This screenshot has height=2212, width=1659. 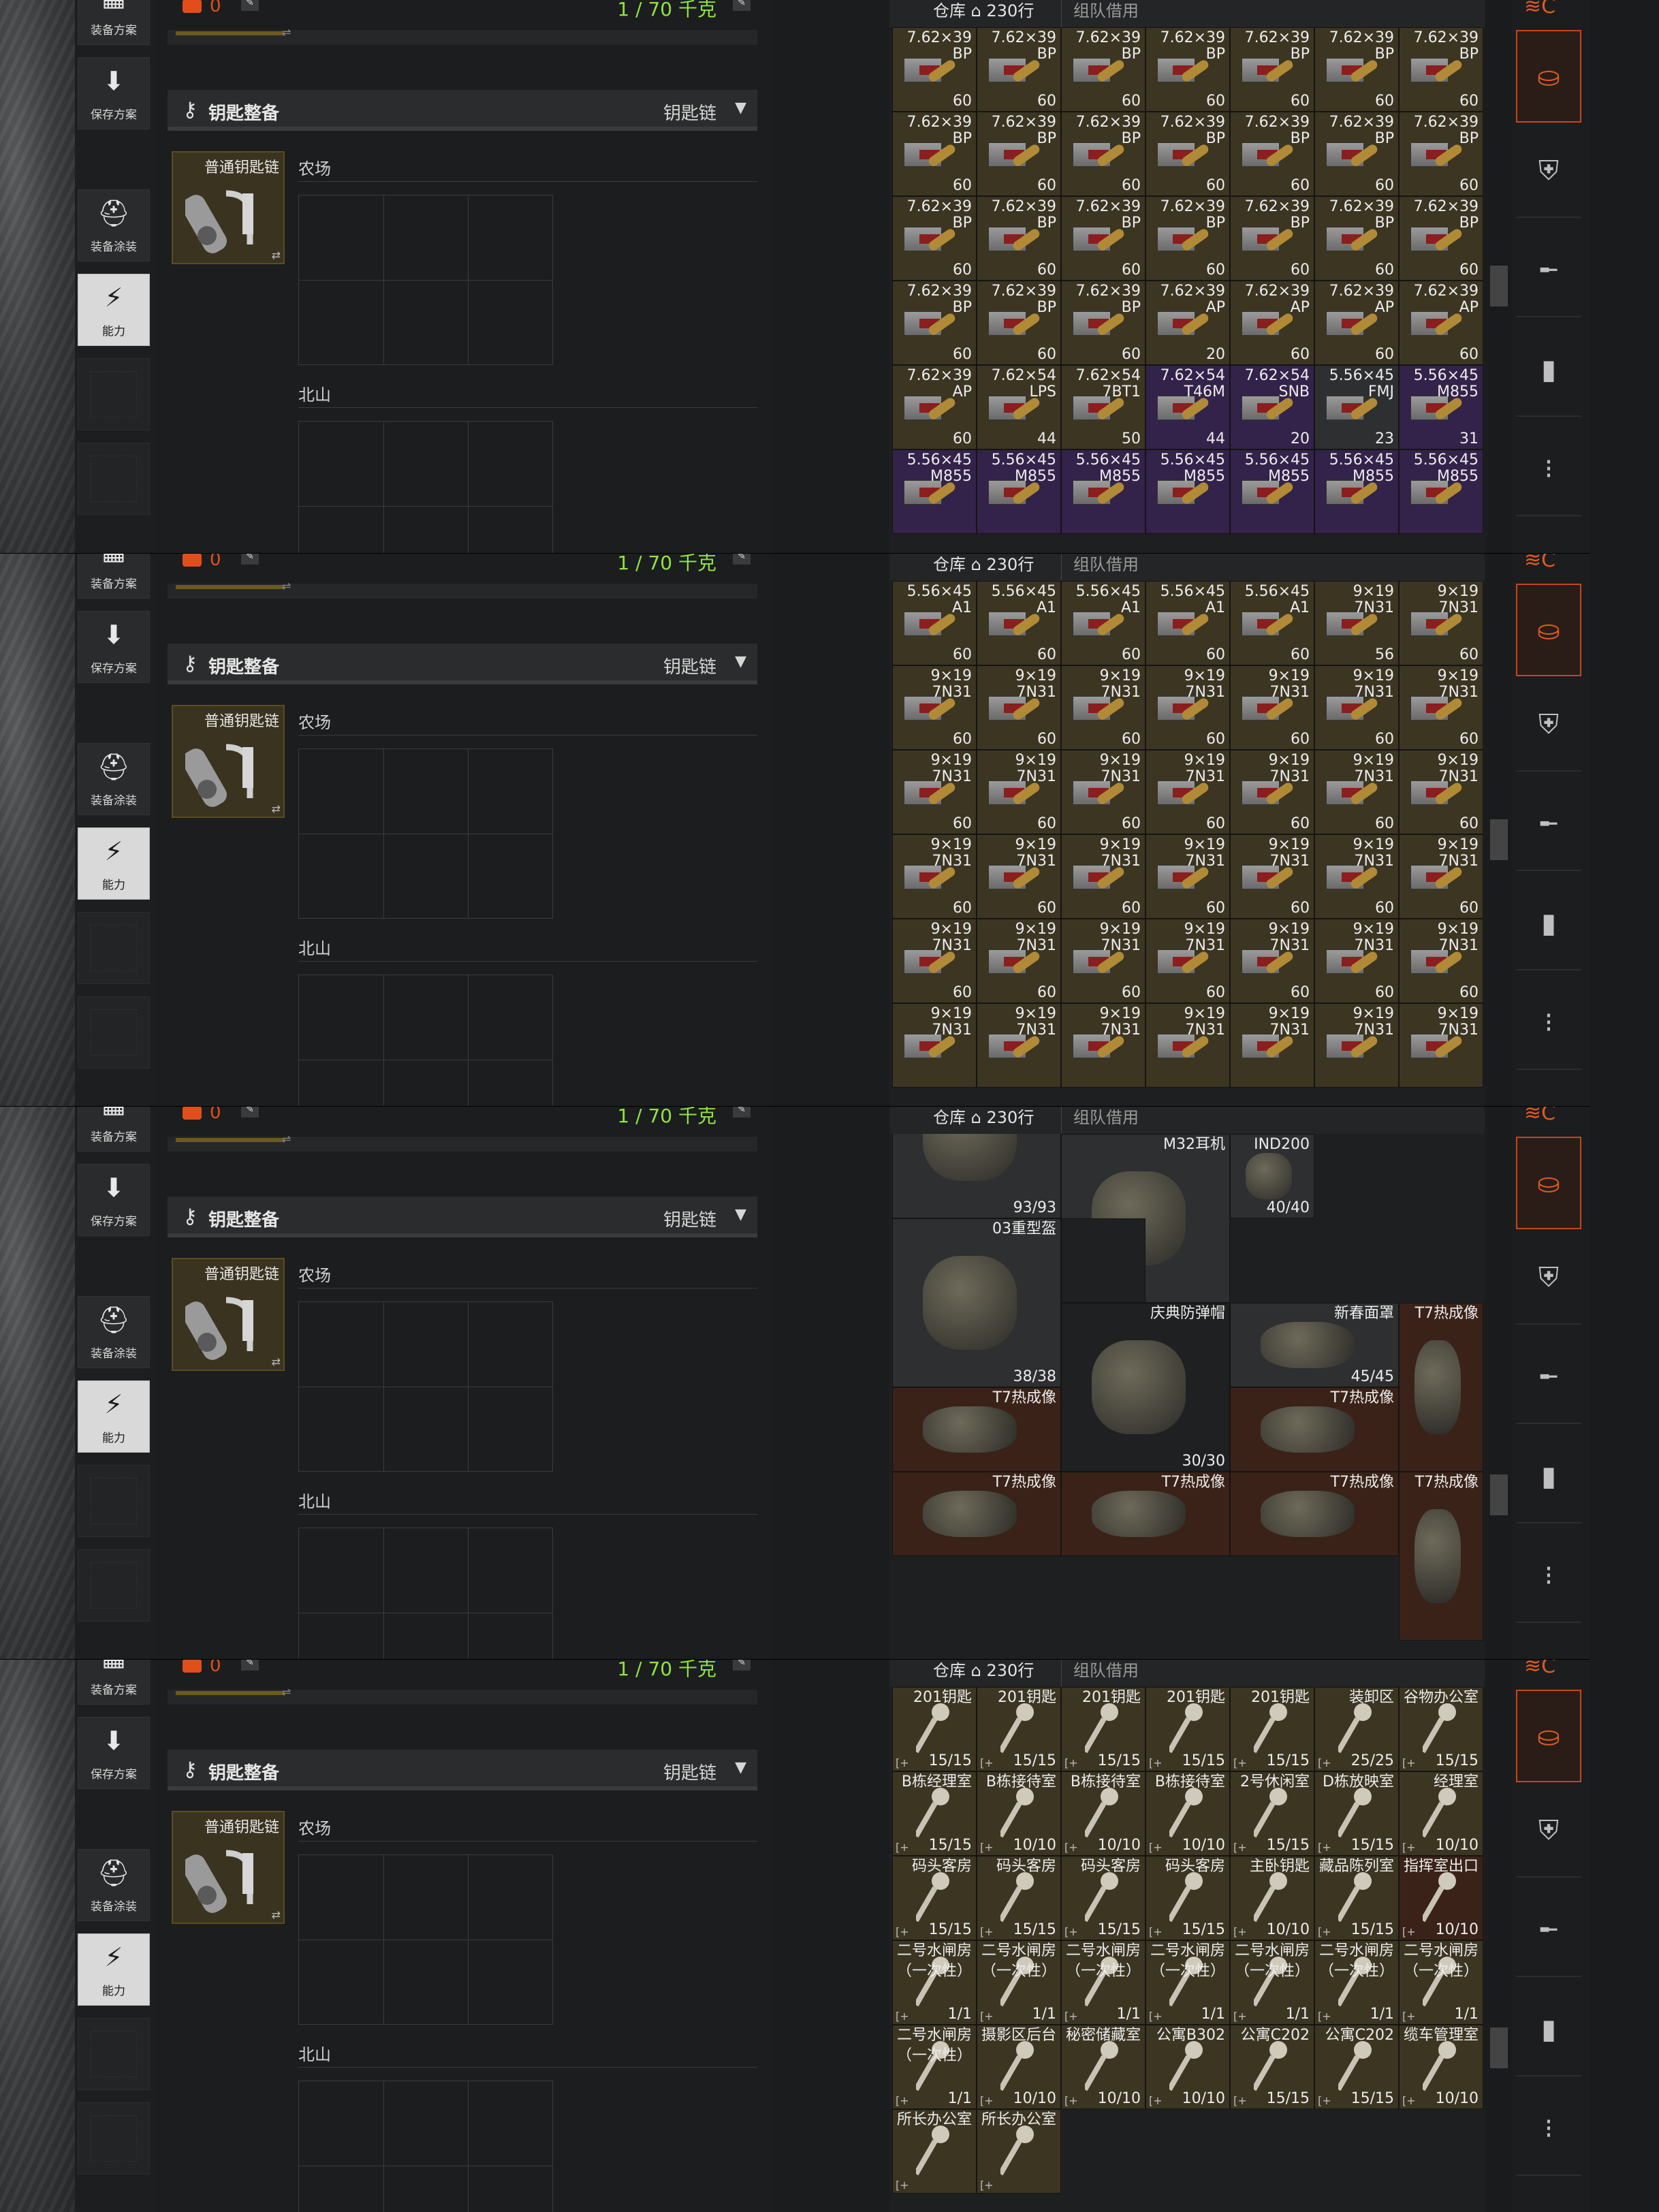 What do you see at coordinates (114, 1332) in the screenshot?
I see `equipment-paint-button: ⛑ 装备涂装` at bounding box center [114, 1332].